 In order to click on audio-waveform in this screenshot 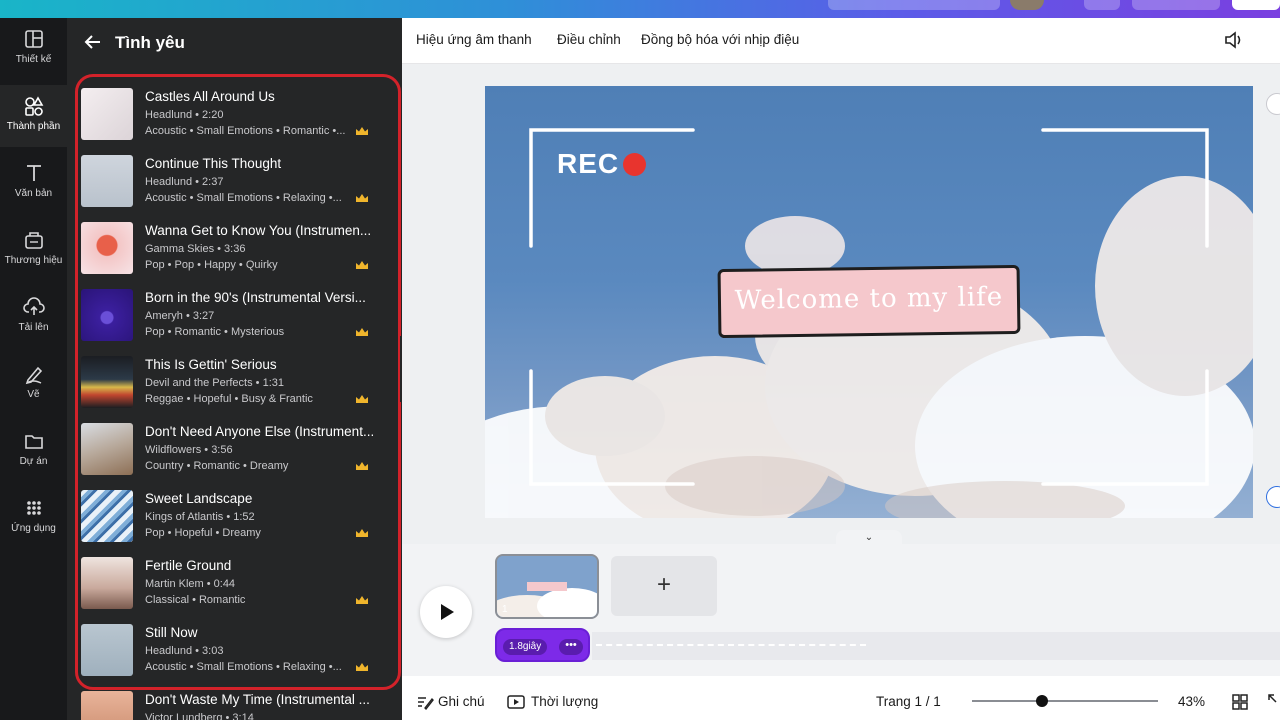, I will do `click(936, 646)`.